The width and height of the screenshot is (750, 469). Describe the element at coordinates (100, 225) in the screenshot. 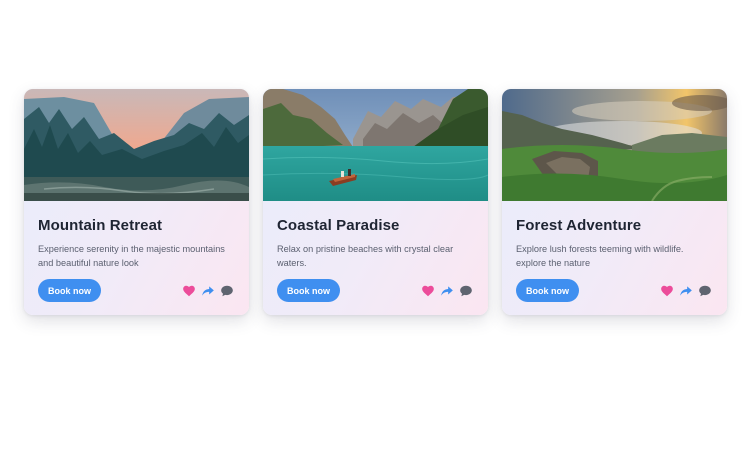

I see `card-title: Mountain Retreat` at that location.